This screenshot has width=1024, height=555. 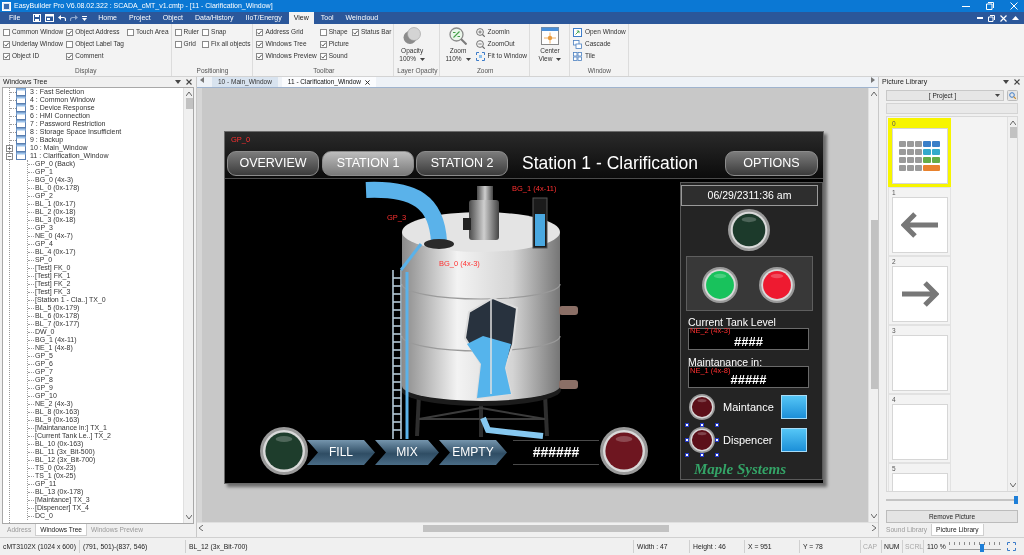 What do you see at coordinates (920, 156) in the screenshot?
I see `keypad-image` at bounding box center [920, 156].